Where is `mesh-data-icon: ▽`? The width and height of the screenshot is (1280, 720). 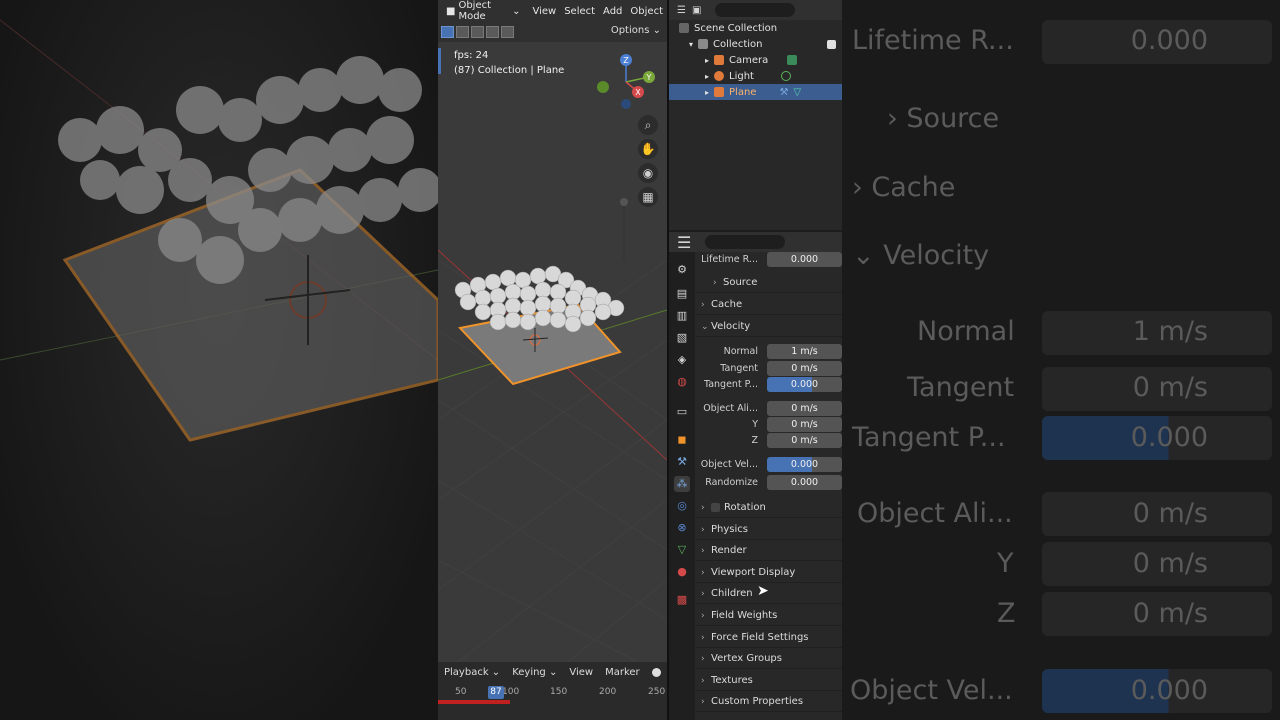
mesh-data-icon: ▽ is located at coordinates (797, 92).